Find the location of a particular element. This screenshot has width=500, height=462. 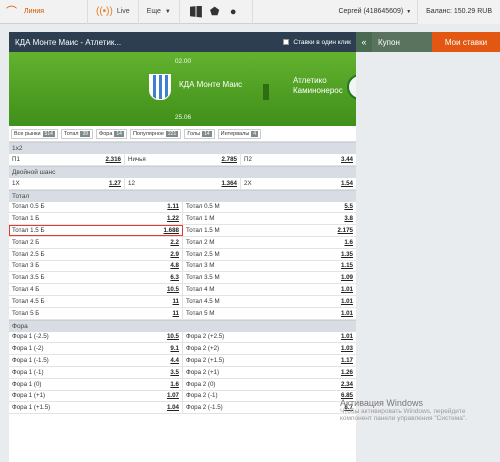

odds-cell: Тотал 2 Б 2.2 is located at coordinates (96, 242).